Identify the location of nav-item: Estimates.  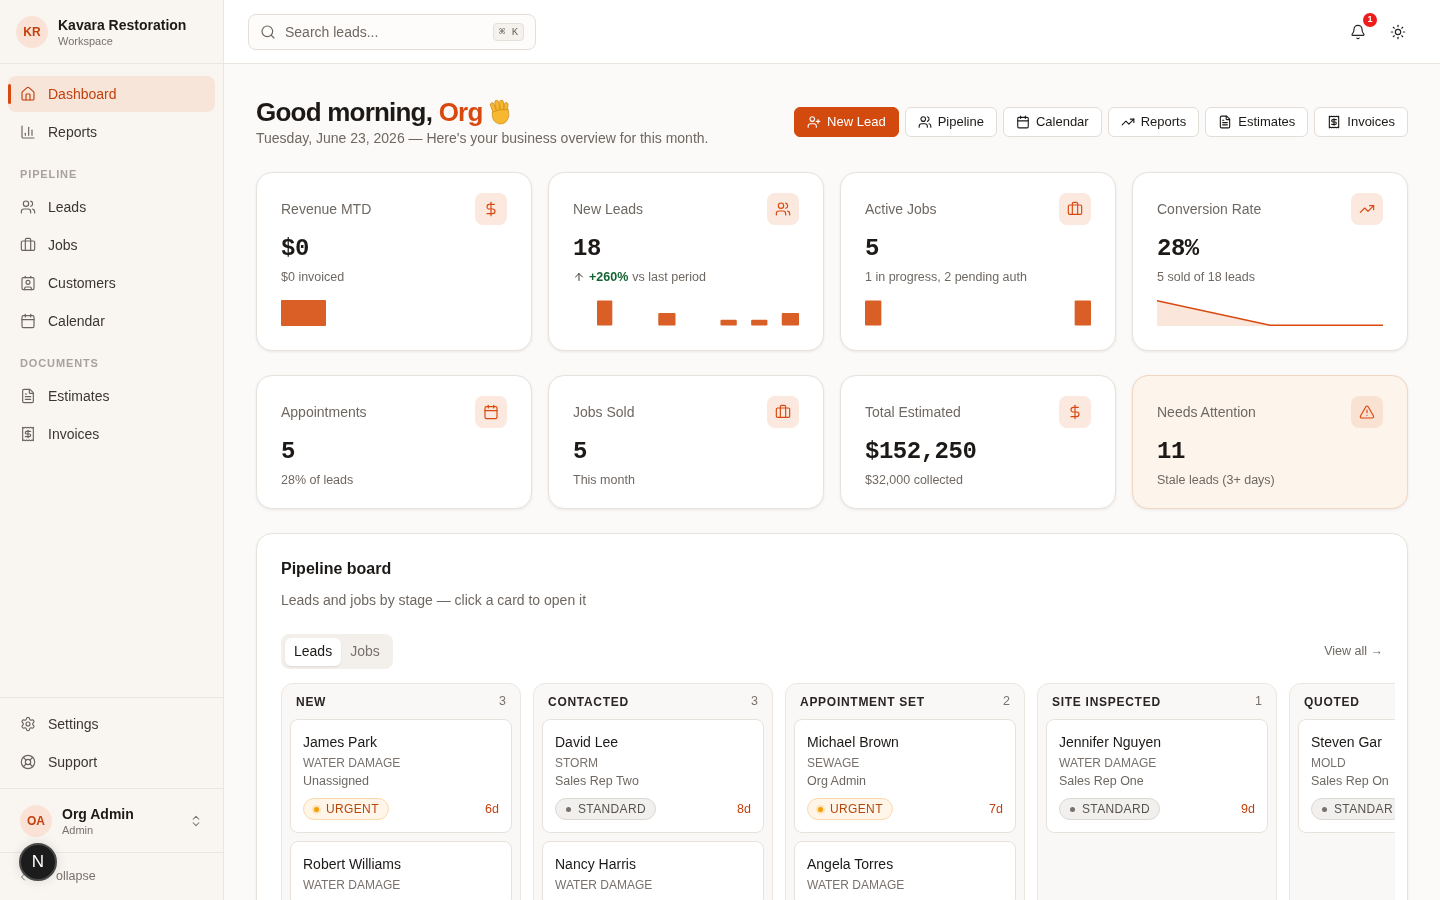
(111, 396).